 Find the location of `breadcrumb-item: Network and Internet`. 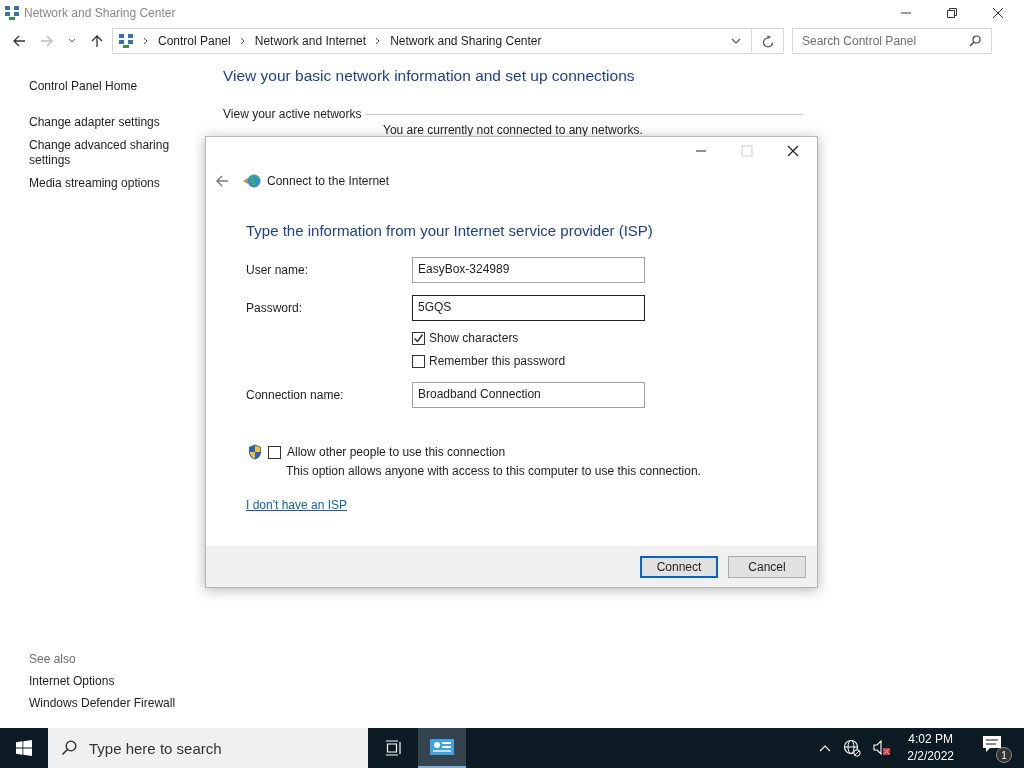

breadcrumb-item: Network and Internet is located at coordinates (310, 41).